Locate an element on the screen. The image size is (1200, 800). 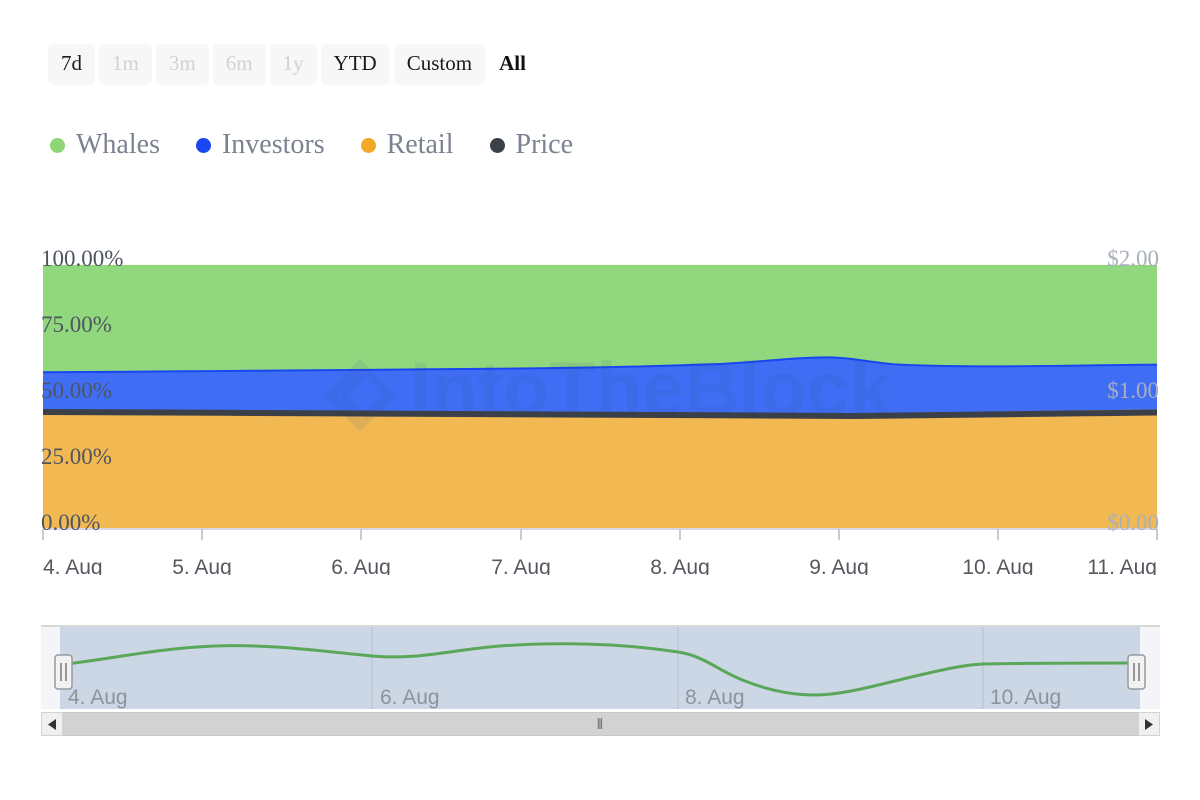
range-button-ytd: YTD is located at coordinates (355, 64).